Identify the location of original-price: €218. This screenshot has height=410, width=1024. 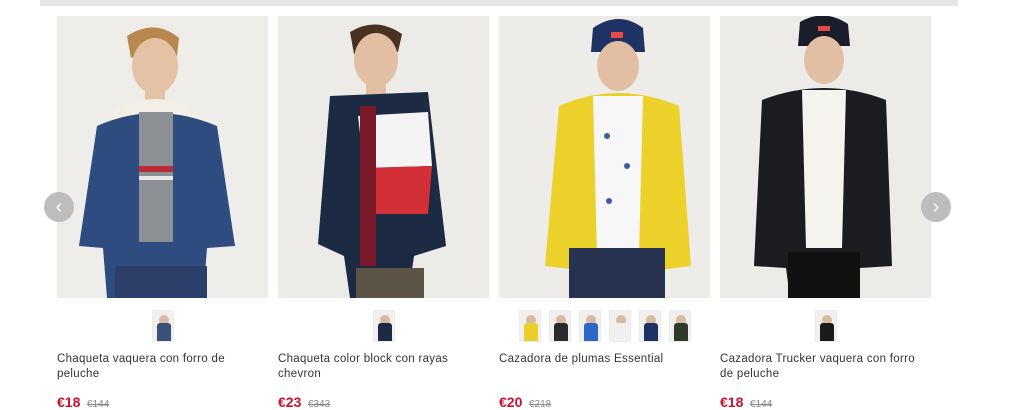
(540, 404).